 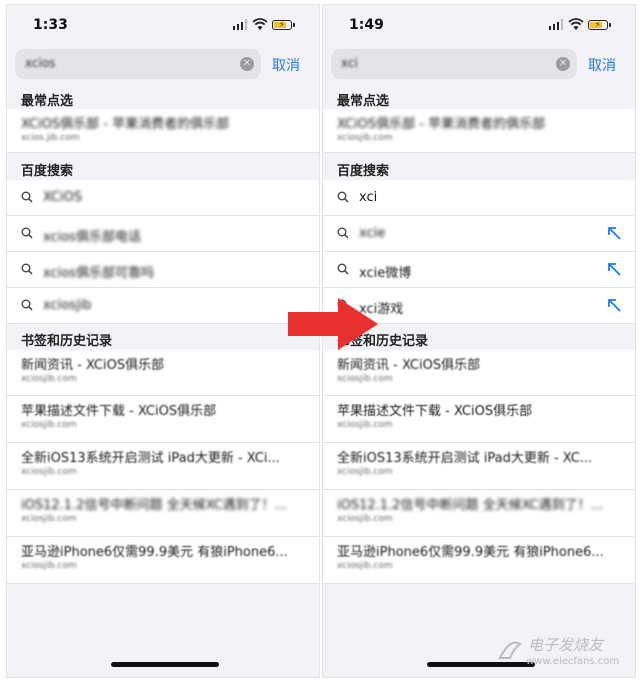 What do you see at coordinates (163, 338) in the screenshot?
I see `section-header-history: 书签和历史记录` at bounding box center [163, 338].